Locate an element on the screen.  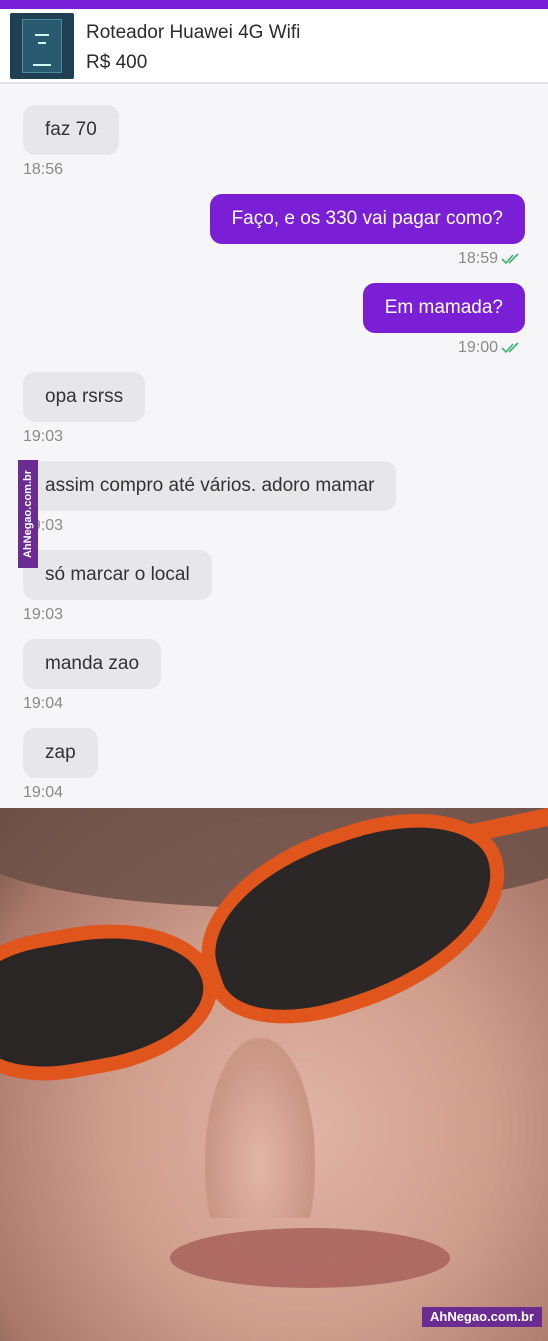
watermark-side: AhNegao.com.br is located at coordinates (28, 514).